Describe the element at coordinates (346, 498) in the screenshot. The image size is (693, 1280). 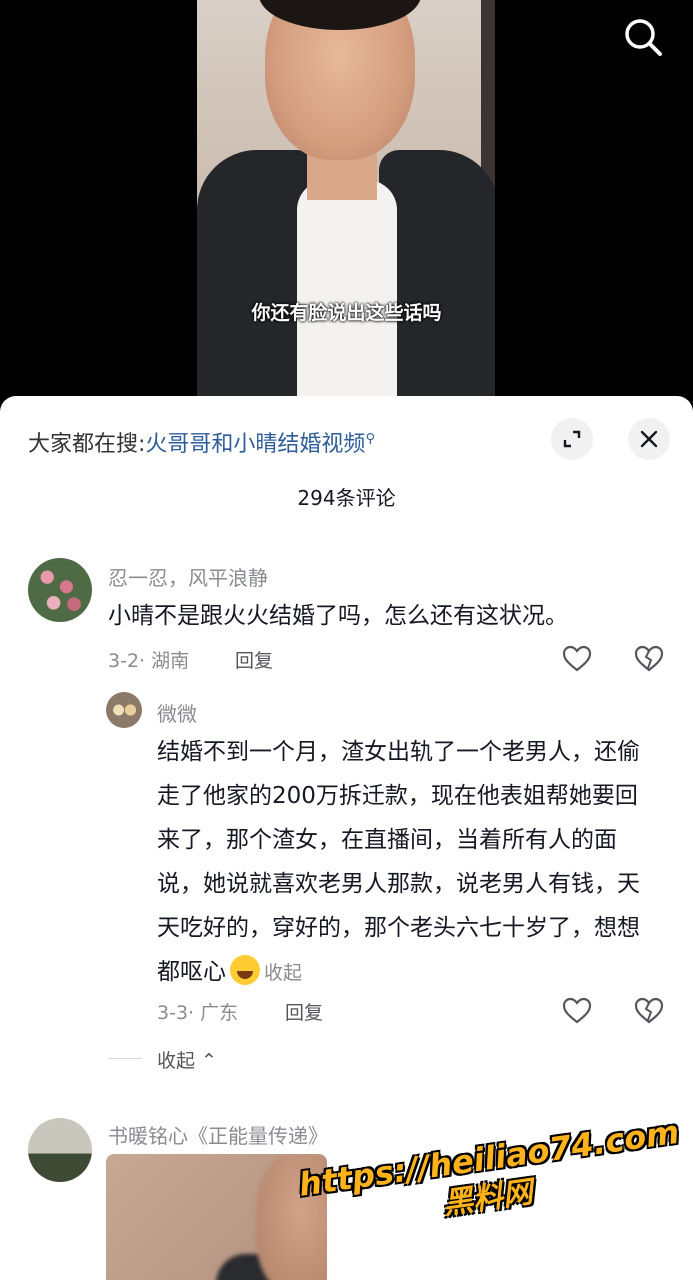
I see `comment-count: 294条评论` at that location.